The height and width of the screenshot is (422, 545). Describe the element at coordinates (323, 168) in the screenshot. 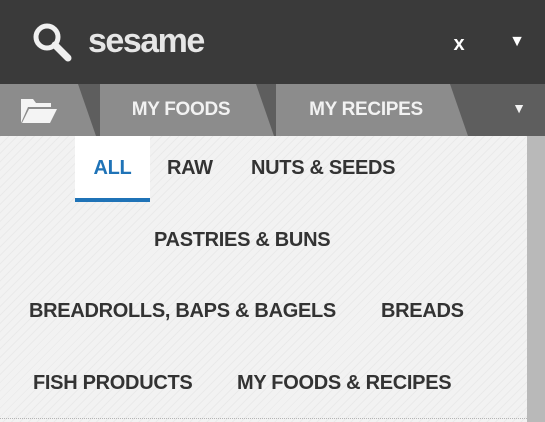

I see `category-nuts-seeds: NUTS & SEEDS` at that location.